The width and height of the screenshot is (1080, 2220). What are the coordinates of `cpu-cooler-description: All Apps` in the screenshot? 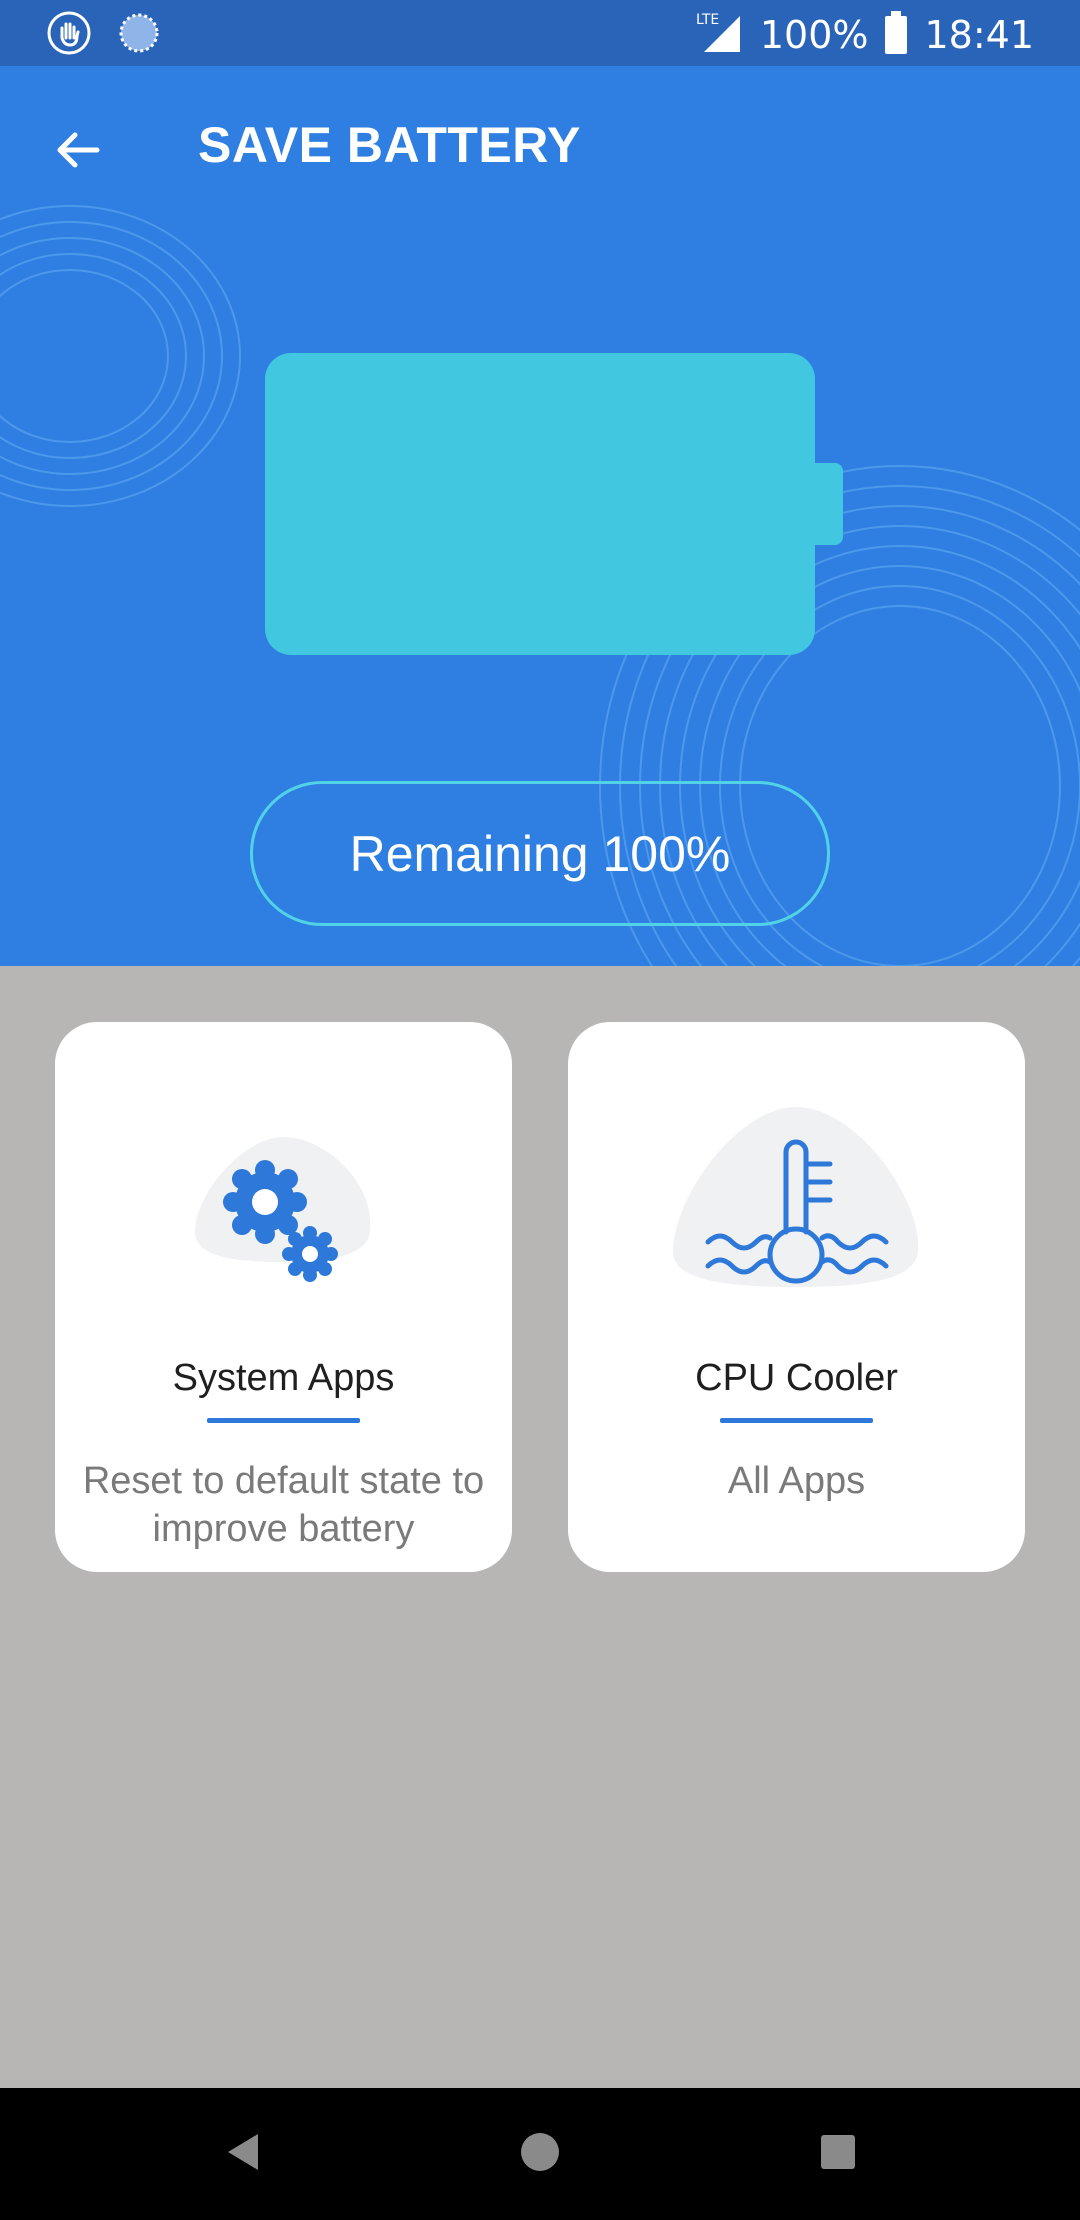 It's located at (796, 1481).